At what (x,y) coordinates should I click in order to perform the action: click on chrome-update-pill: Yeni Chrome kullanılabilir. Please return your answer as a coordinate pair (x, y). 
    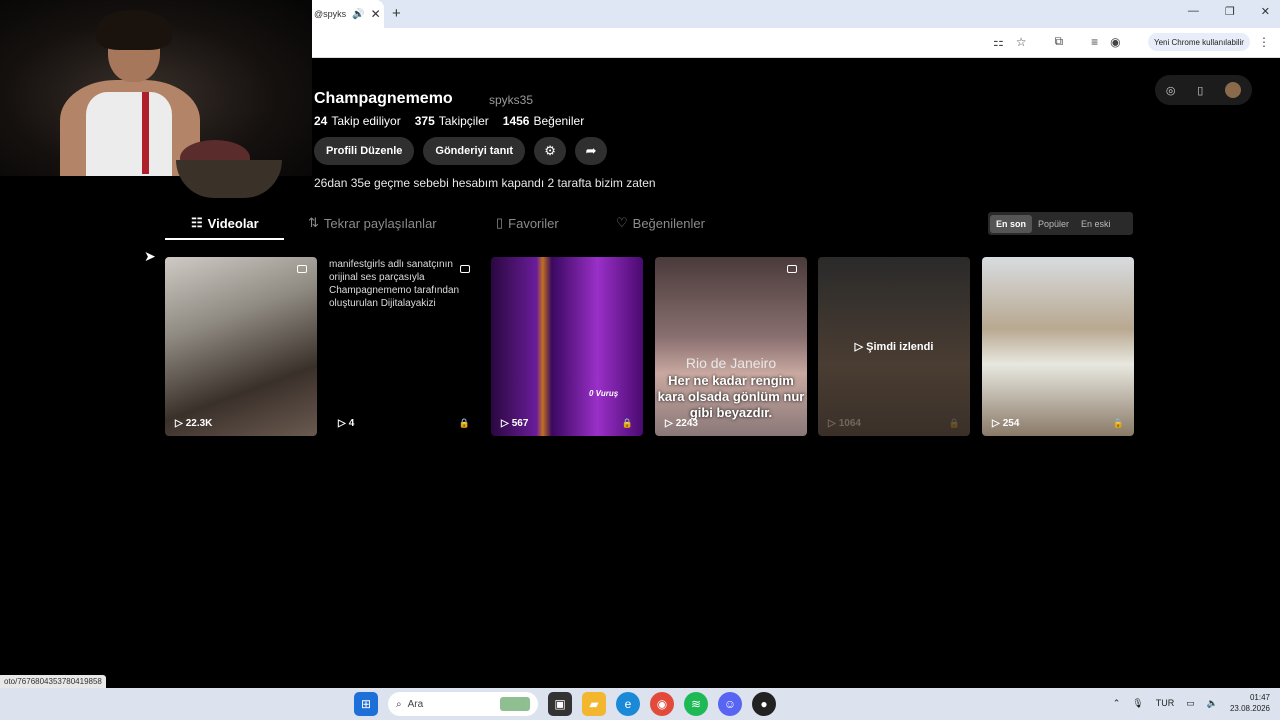
    Looking at the image, I should click on (1199, 42).